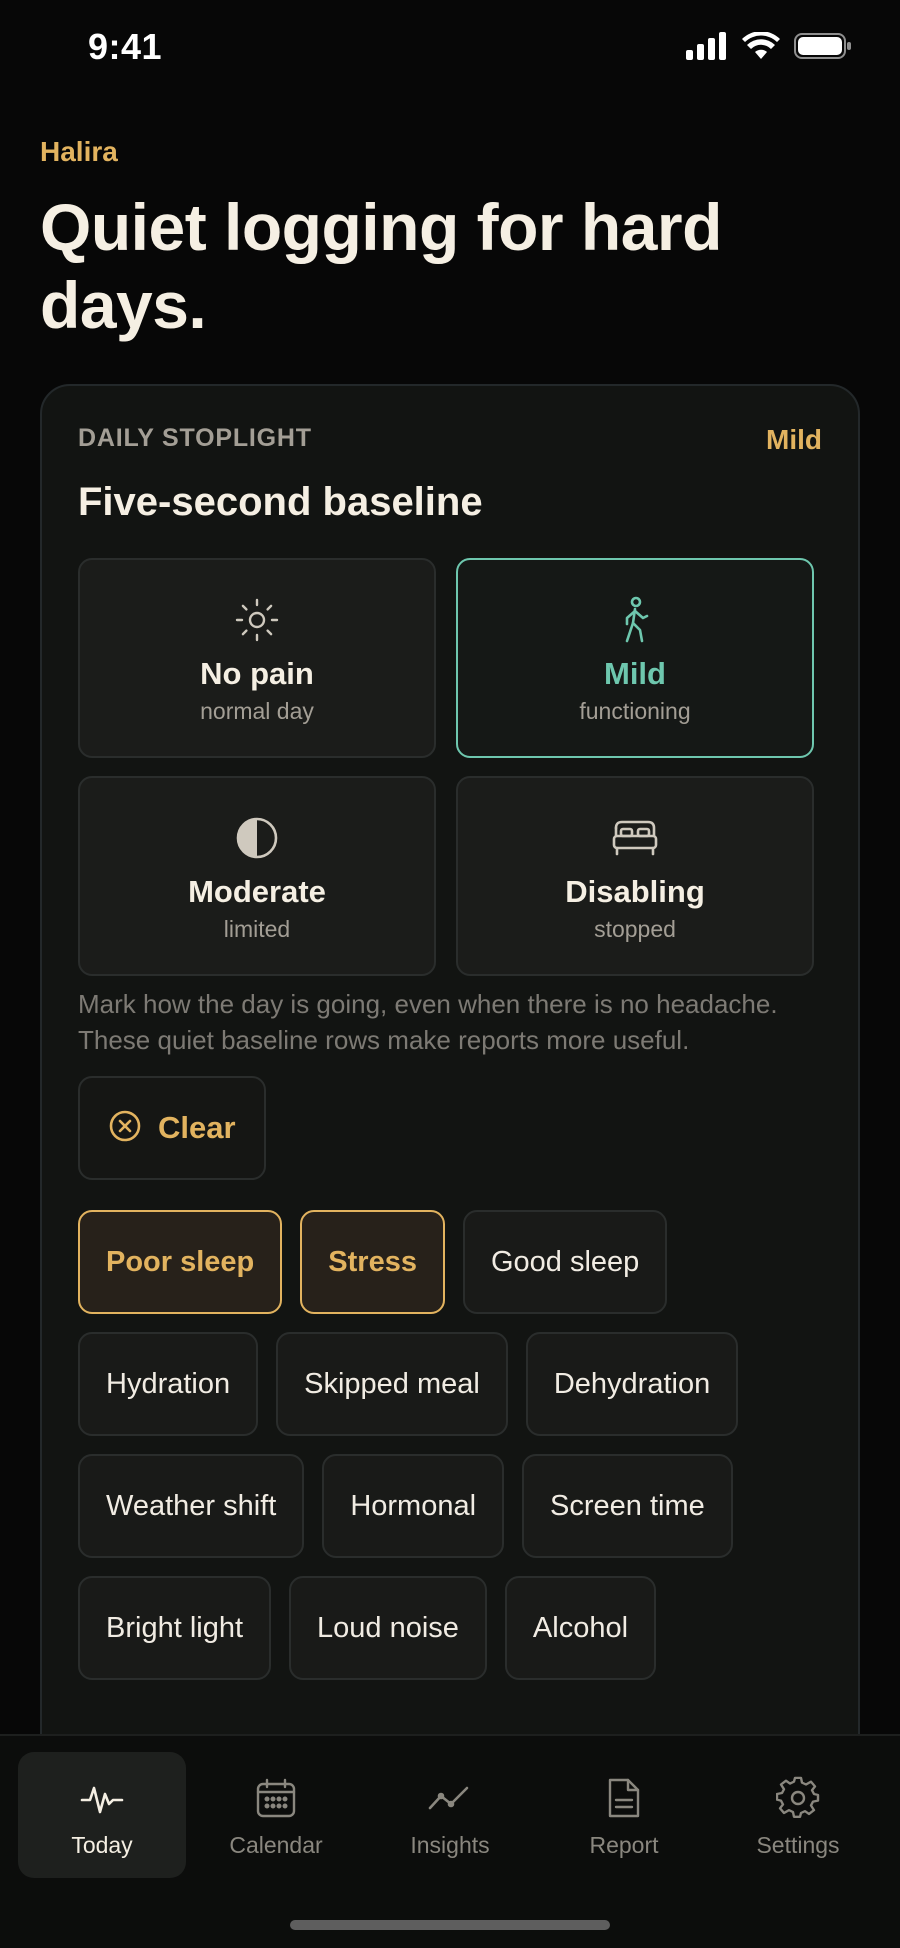 The width and height of the screenshot is (900, 1948). Describe the element at coordinates (798, 1798) in the screenshot. I see `gear-icon` at that location.